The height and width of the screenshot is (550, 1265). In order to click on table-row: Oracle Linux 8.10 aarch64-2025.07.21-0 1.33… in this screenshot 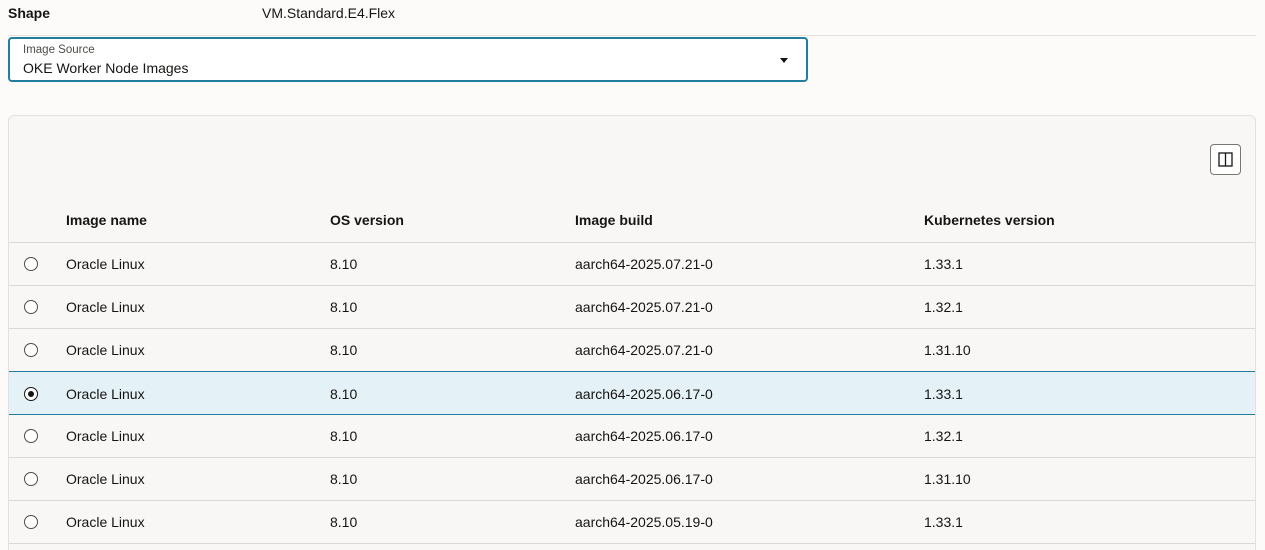, I will do `click(632, 264)`.